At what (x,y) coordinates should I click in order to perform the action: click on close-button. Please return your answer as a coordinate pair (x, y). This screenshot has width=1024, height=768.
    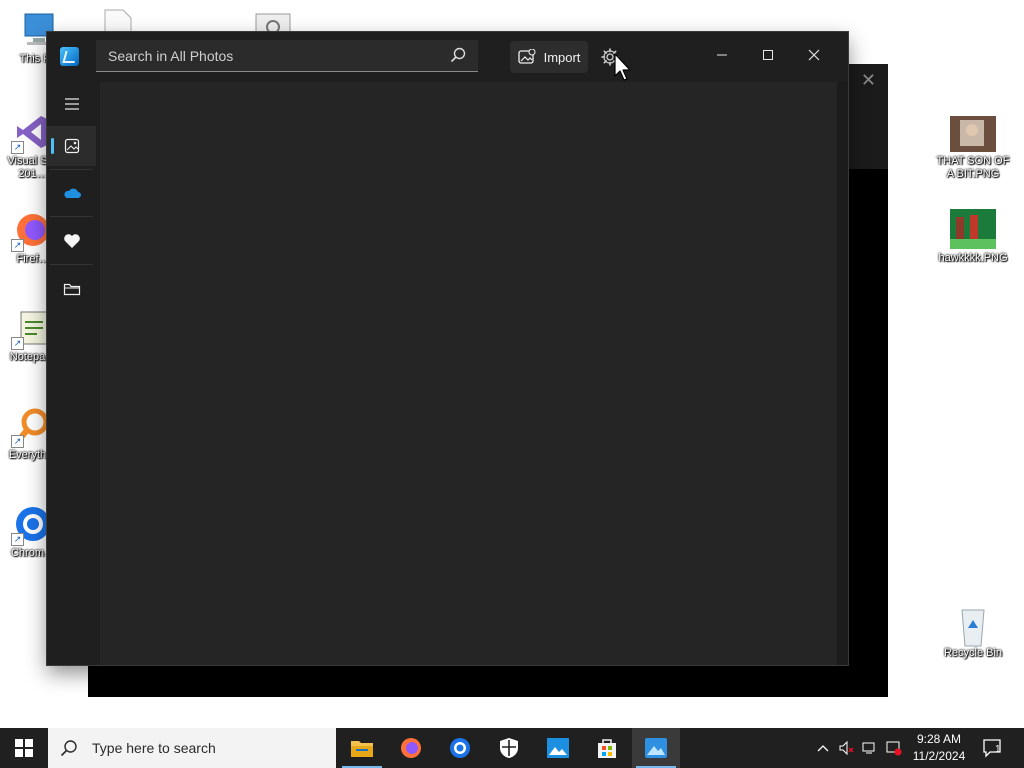
    Looking at the image, I should click on (814, 55).